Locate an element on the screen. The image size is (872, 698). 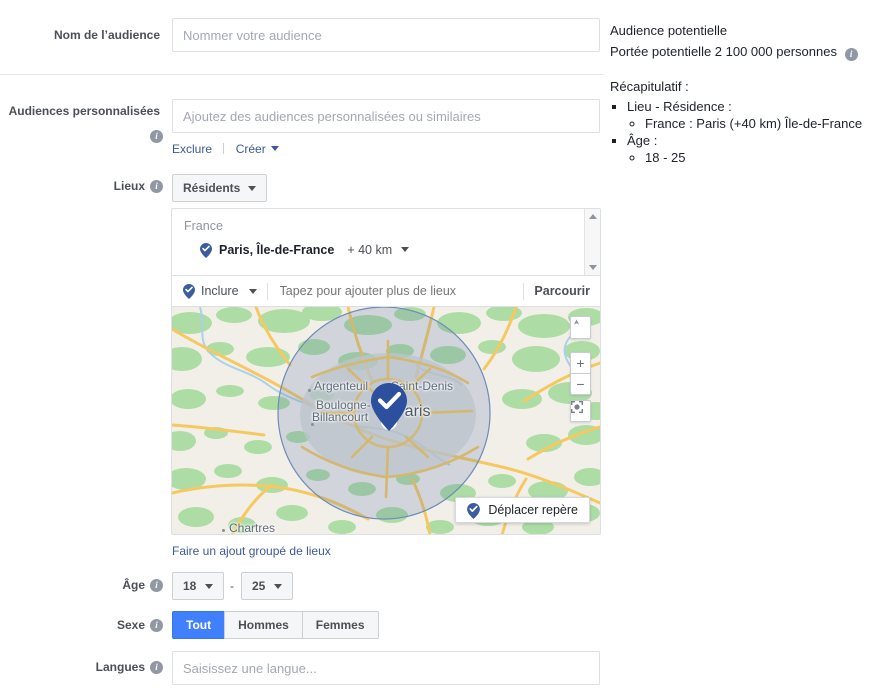
scroll-up-arrow-icon is located at coordinates (592, 216).